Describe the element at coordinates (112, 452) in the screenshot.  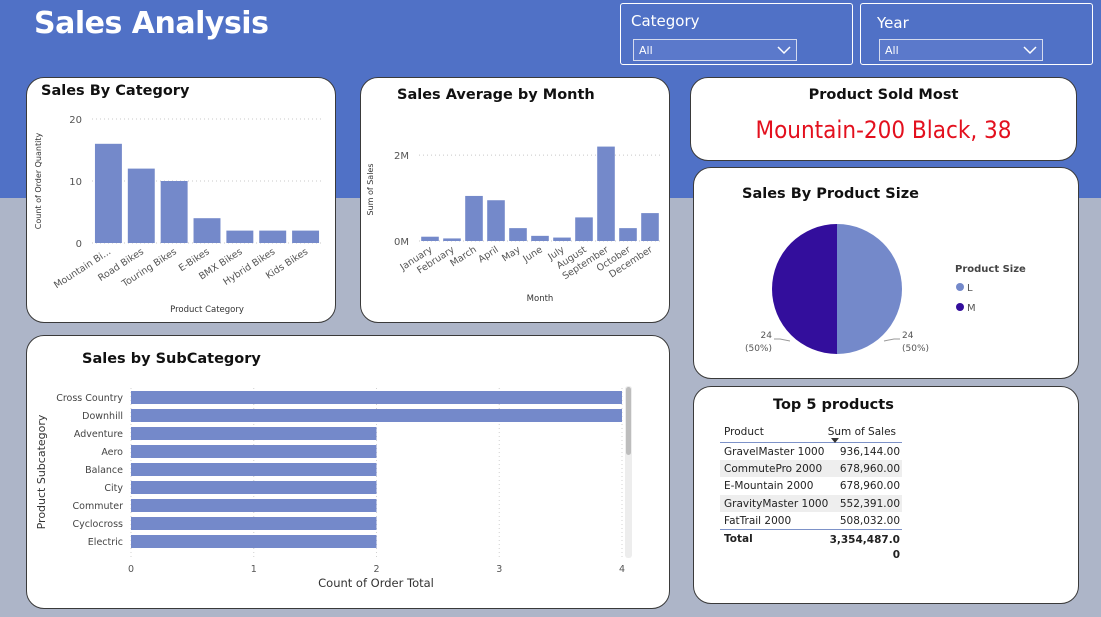
I see `y-tick-label: Aero` at that location.